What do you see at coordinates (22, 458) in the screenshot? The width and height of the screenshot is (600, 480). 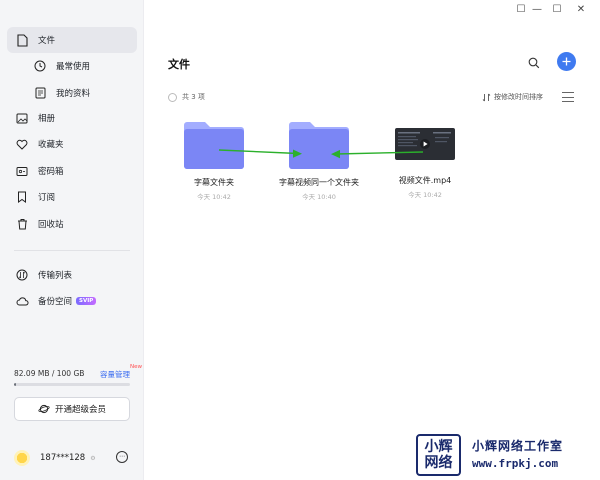 I see `avatar` at bounding box center [22, 458].